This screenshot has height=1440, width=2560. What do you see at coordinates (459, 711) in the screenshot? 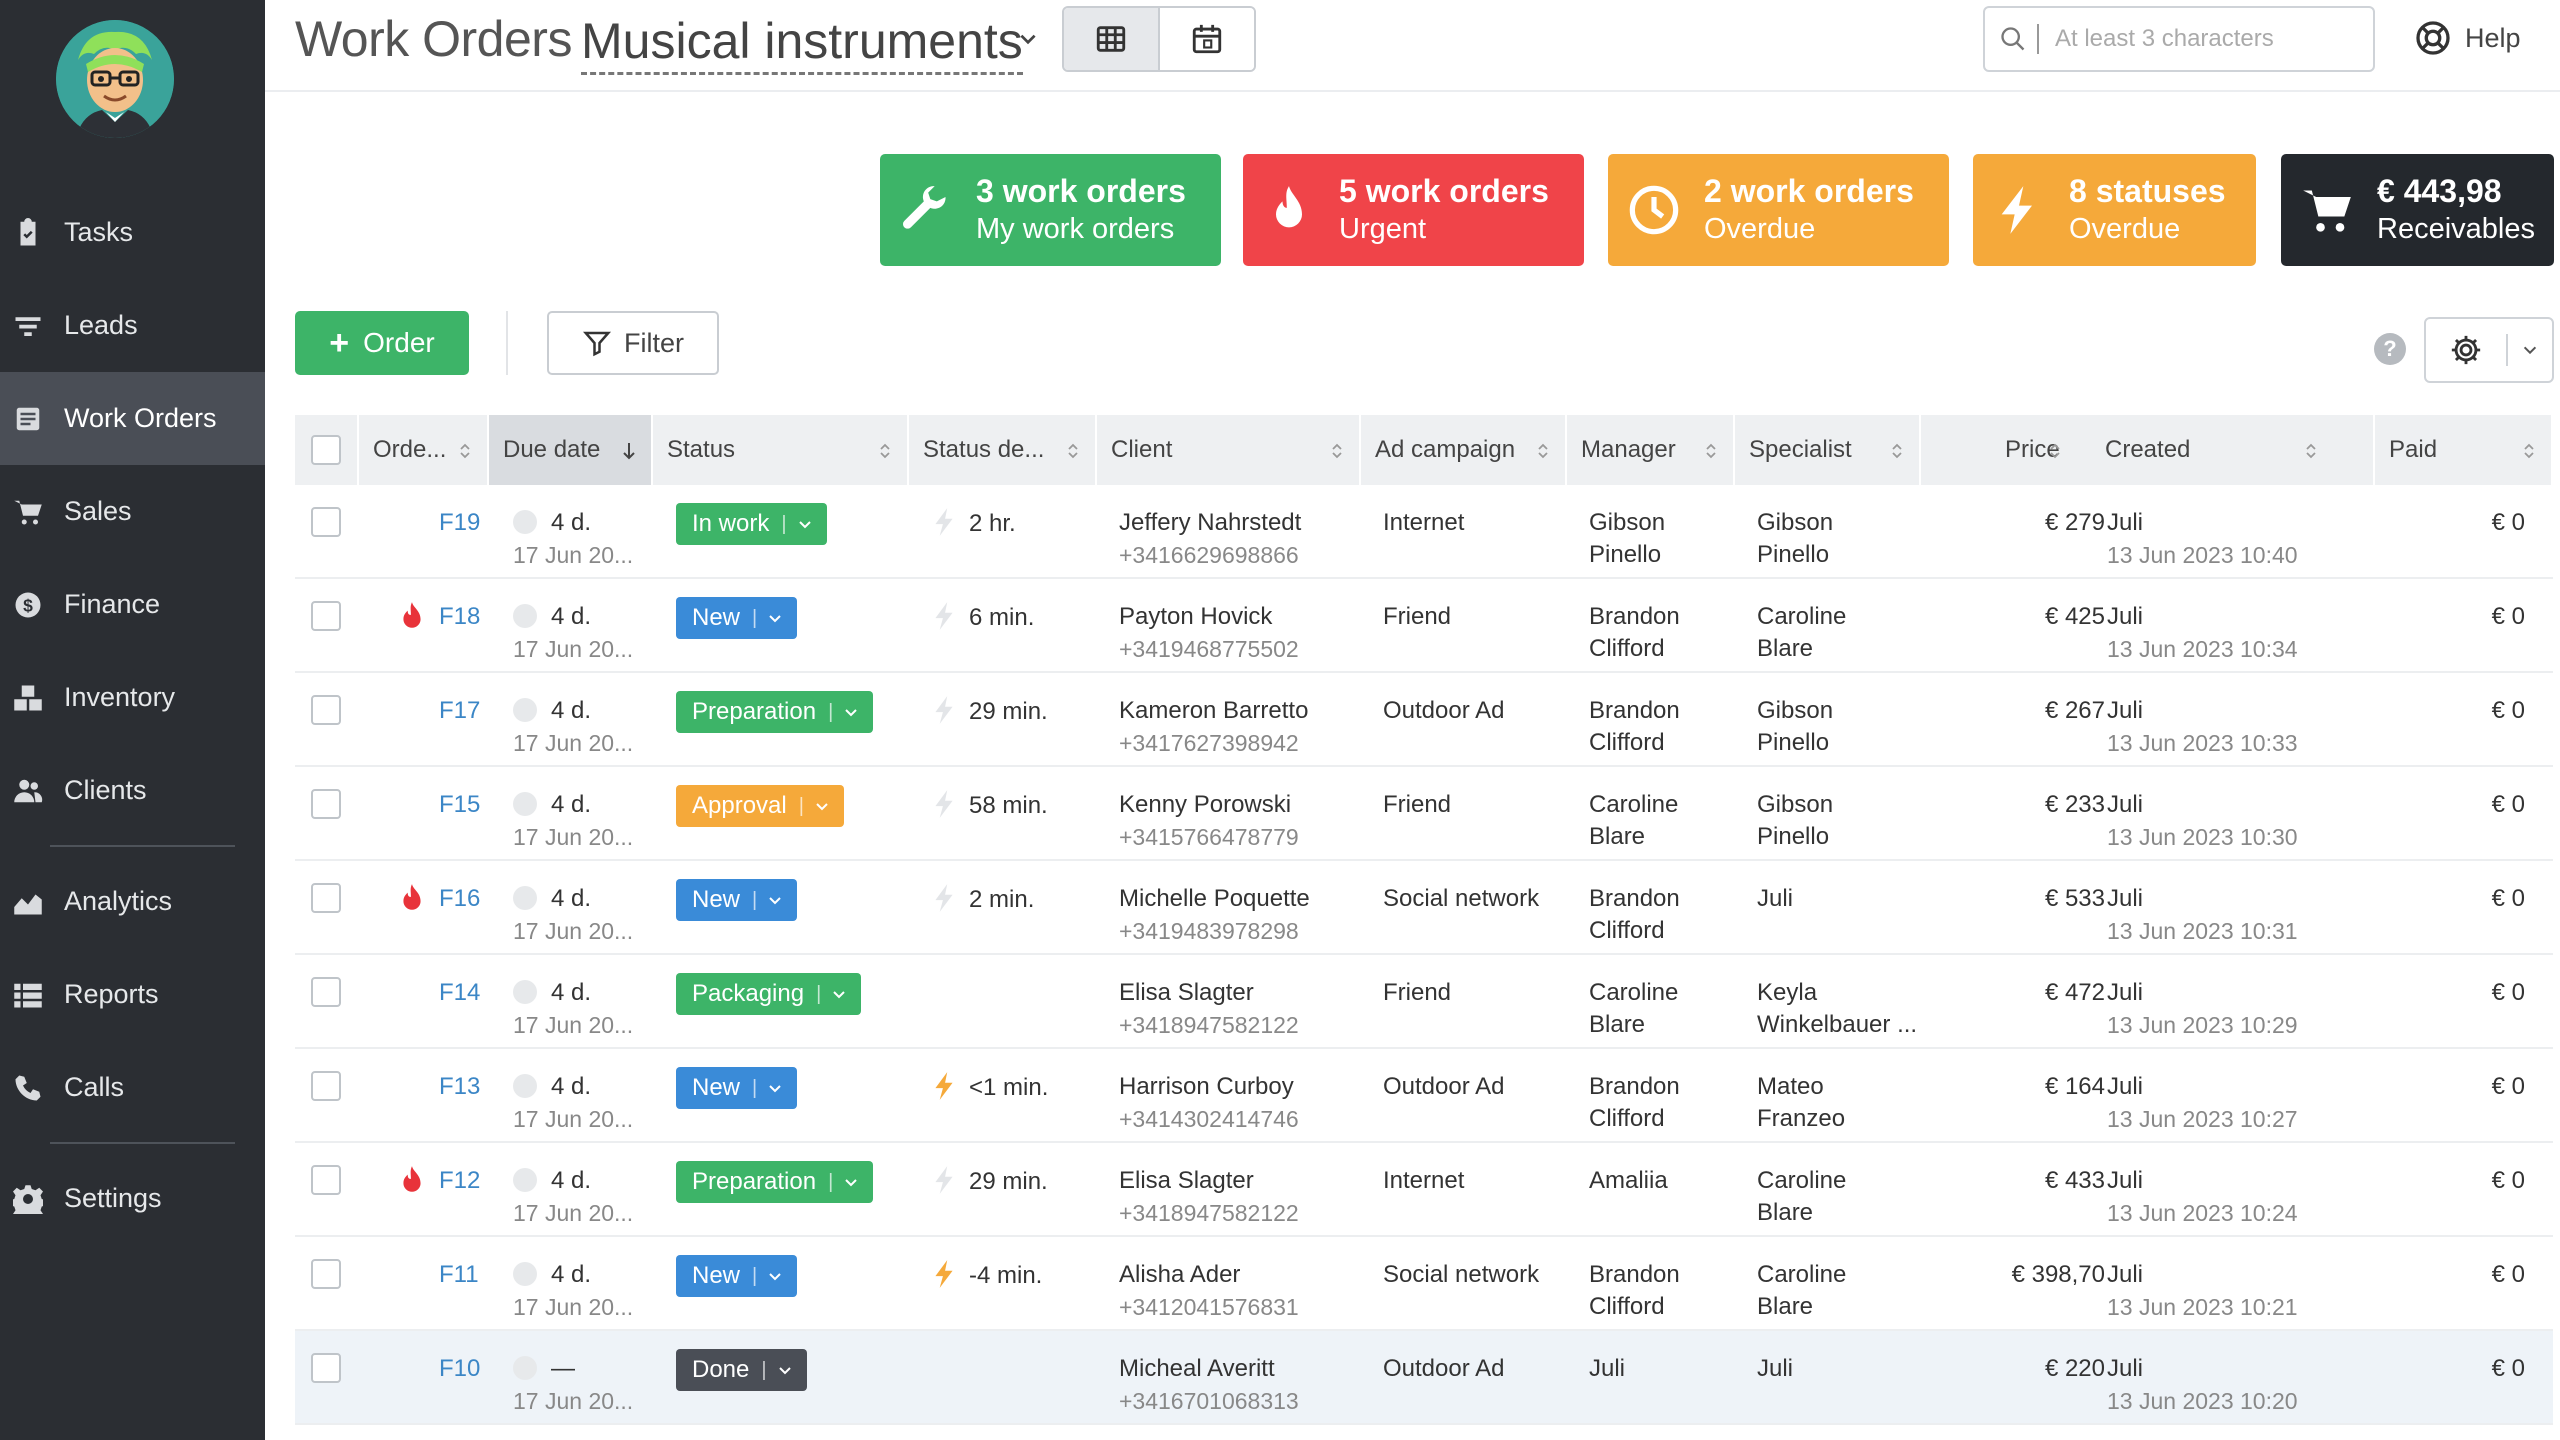
I see `order-id-link: F17` at bounding box center [459, 711].